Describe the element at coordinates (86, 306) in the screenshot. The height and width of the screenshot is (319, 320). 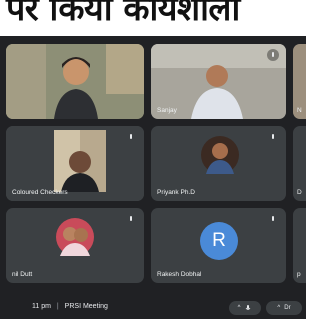
I see `meeting-title: PRSI Meeting` at that location.